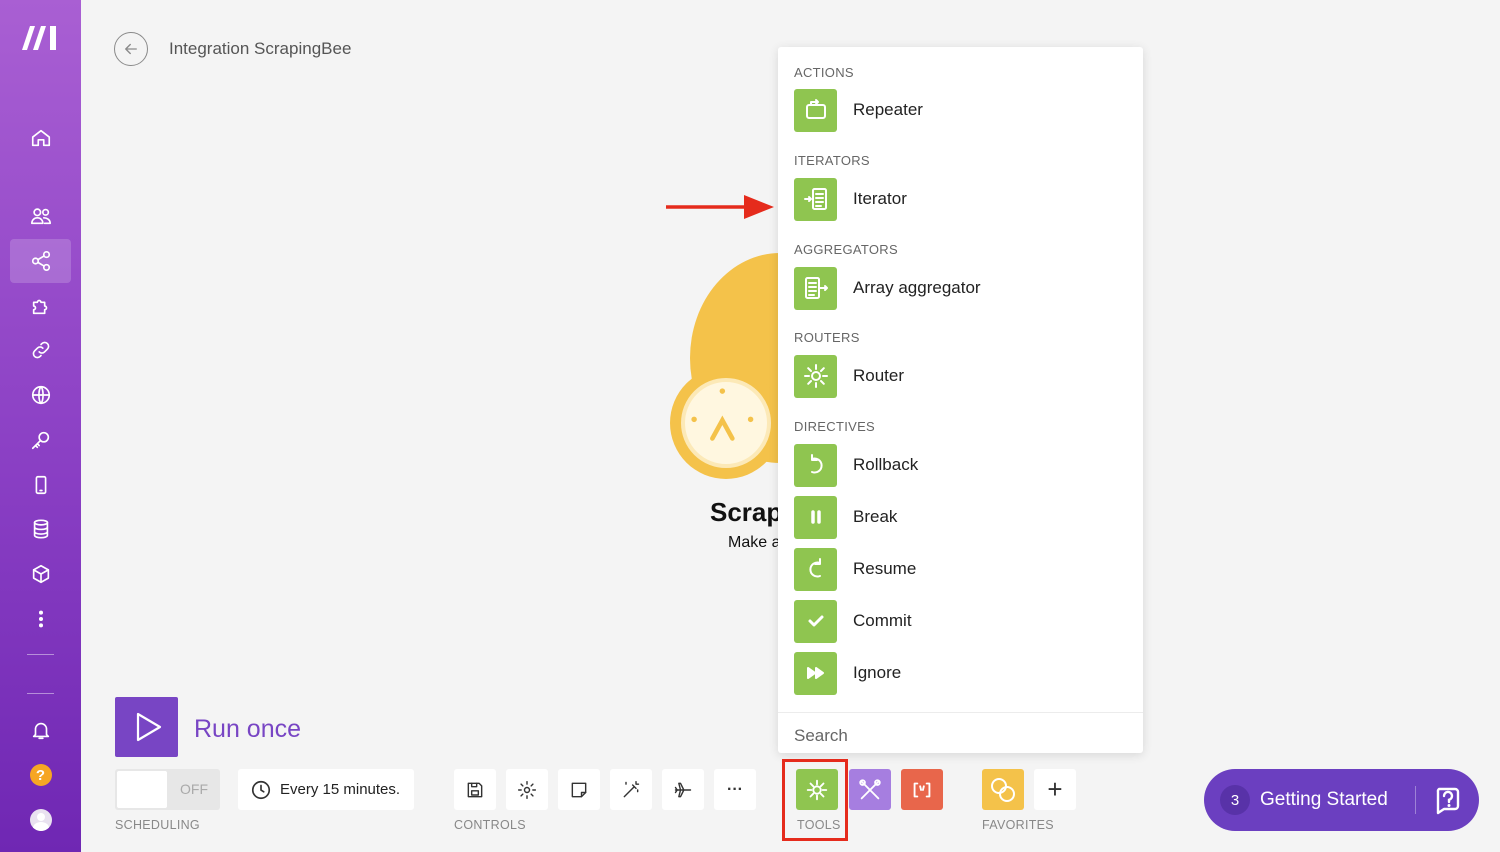  I want to click on sidebar-item-devices, so click(40, 485).